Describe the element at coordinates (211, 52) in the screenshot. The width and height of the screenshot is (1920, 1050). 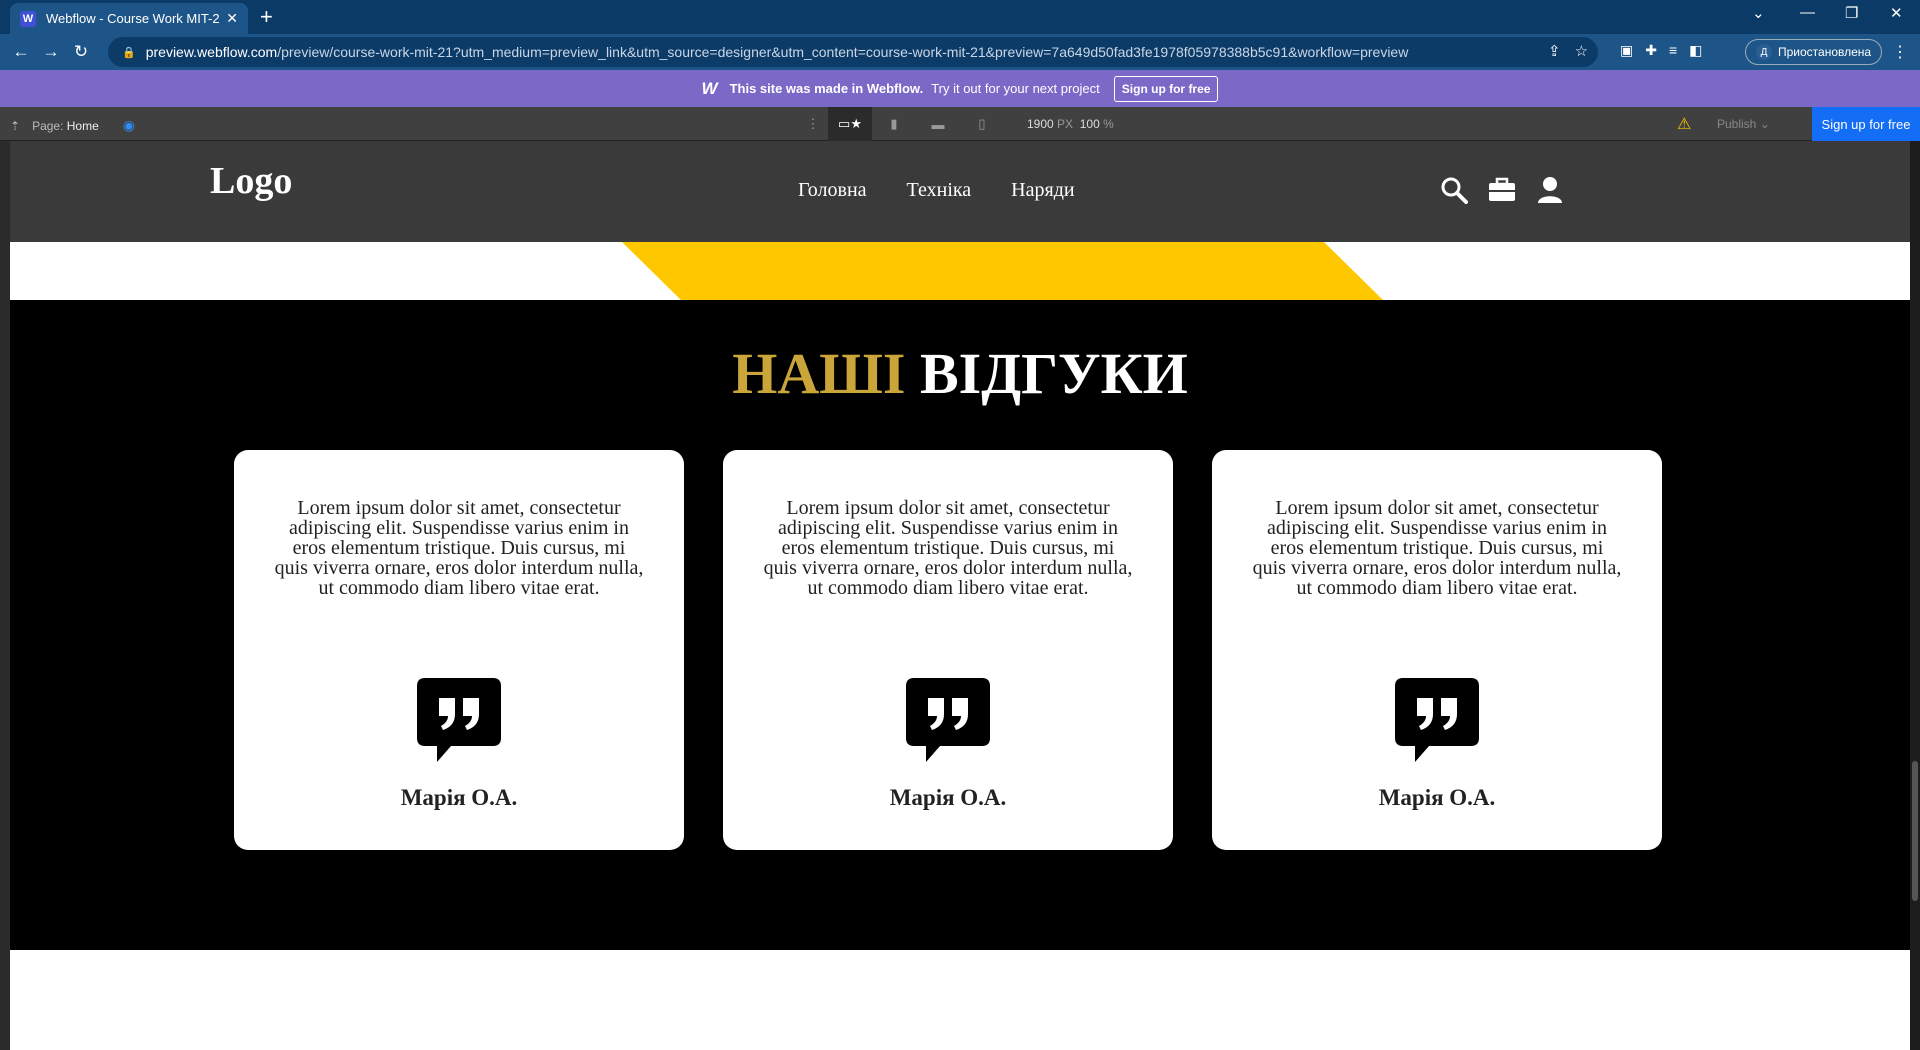
I see `url-host: preview.webflow.com` at that location.